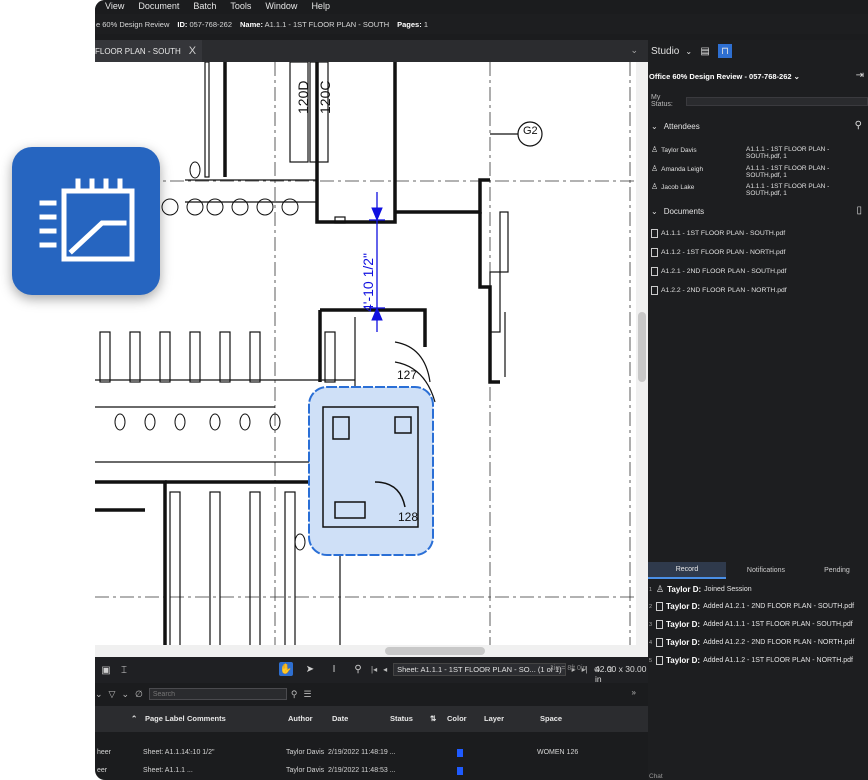  What do you see at coordinates (114, 6) in the screenshot?
I see `menu-view: View` at bounding box center [114, 6].